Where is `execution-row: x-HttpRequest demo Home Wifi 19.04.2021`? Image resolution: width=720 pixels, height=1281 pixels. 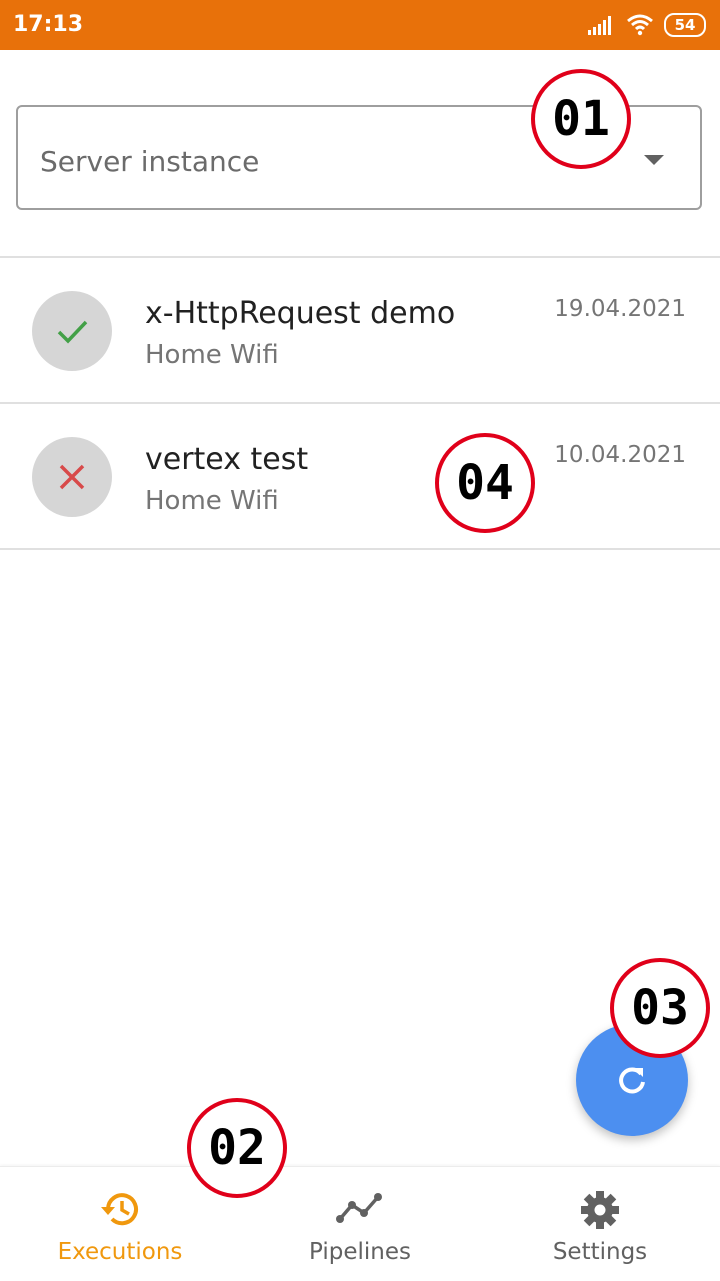 execution-row: x-HttpRequest demo Home Wifi 19.04.2021 is located at coordinates (360, 330).